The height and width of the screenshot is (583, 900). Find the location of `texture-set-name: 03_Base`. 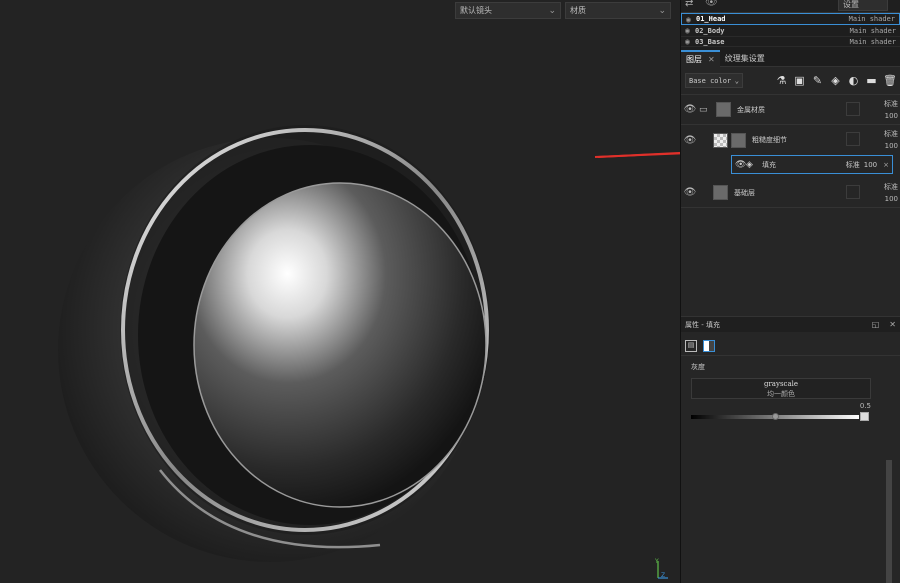

texture-set-name: 03_Base is located at coordinates (710, 41).